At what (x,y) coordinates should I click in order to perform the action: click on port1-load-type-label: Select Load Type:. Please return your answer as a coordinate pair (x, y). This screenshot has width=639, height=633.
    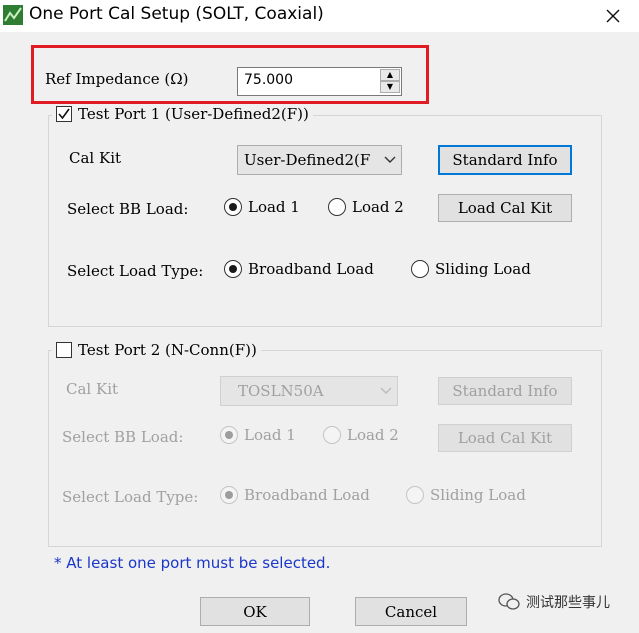
    Looking at the image, I should click on (135, 271).